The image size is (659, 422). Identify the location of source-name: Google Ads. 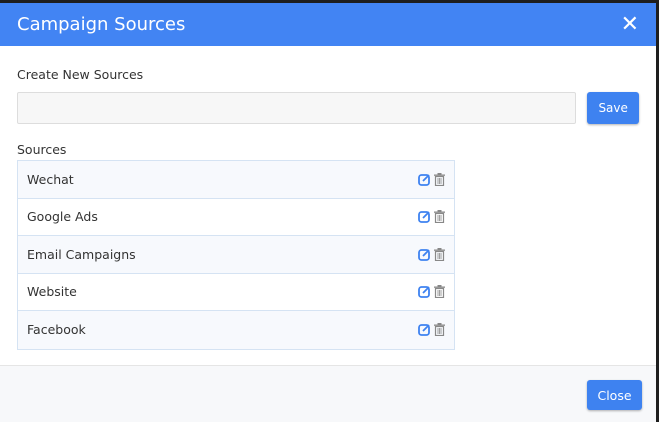
(62, 217).